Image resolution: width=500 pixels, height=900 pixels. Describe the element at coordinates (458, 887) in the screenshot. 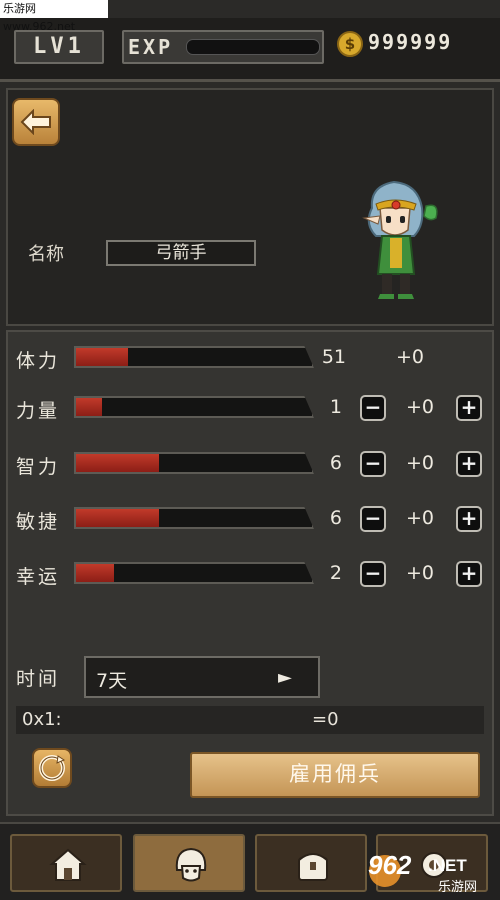

I see `watermark-sub: 乐游网` at that location.